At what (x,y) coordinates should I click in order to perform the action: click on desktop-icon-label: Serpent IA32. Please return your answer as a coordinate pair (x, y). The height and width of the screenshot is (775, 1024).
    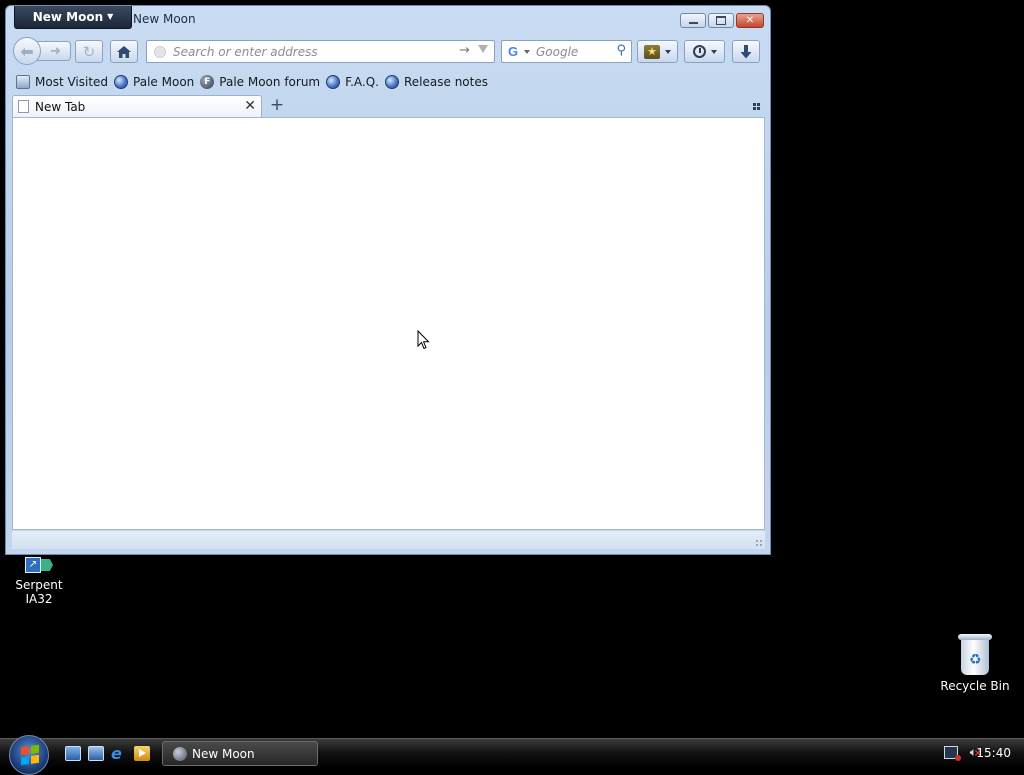
    Looking at the image, I should click on (39, 592).